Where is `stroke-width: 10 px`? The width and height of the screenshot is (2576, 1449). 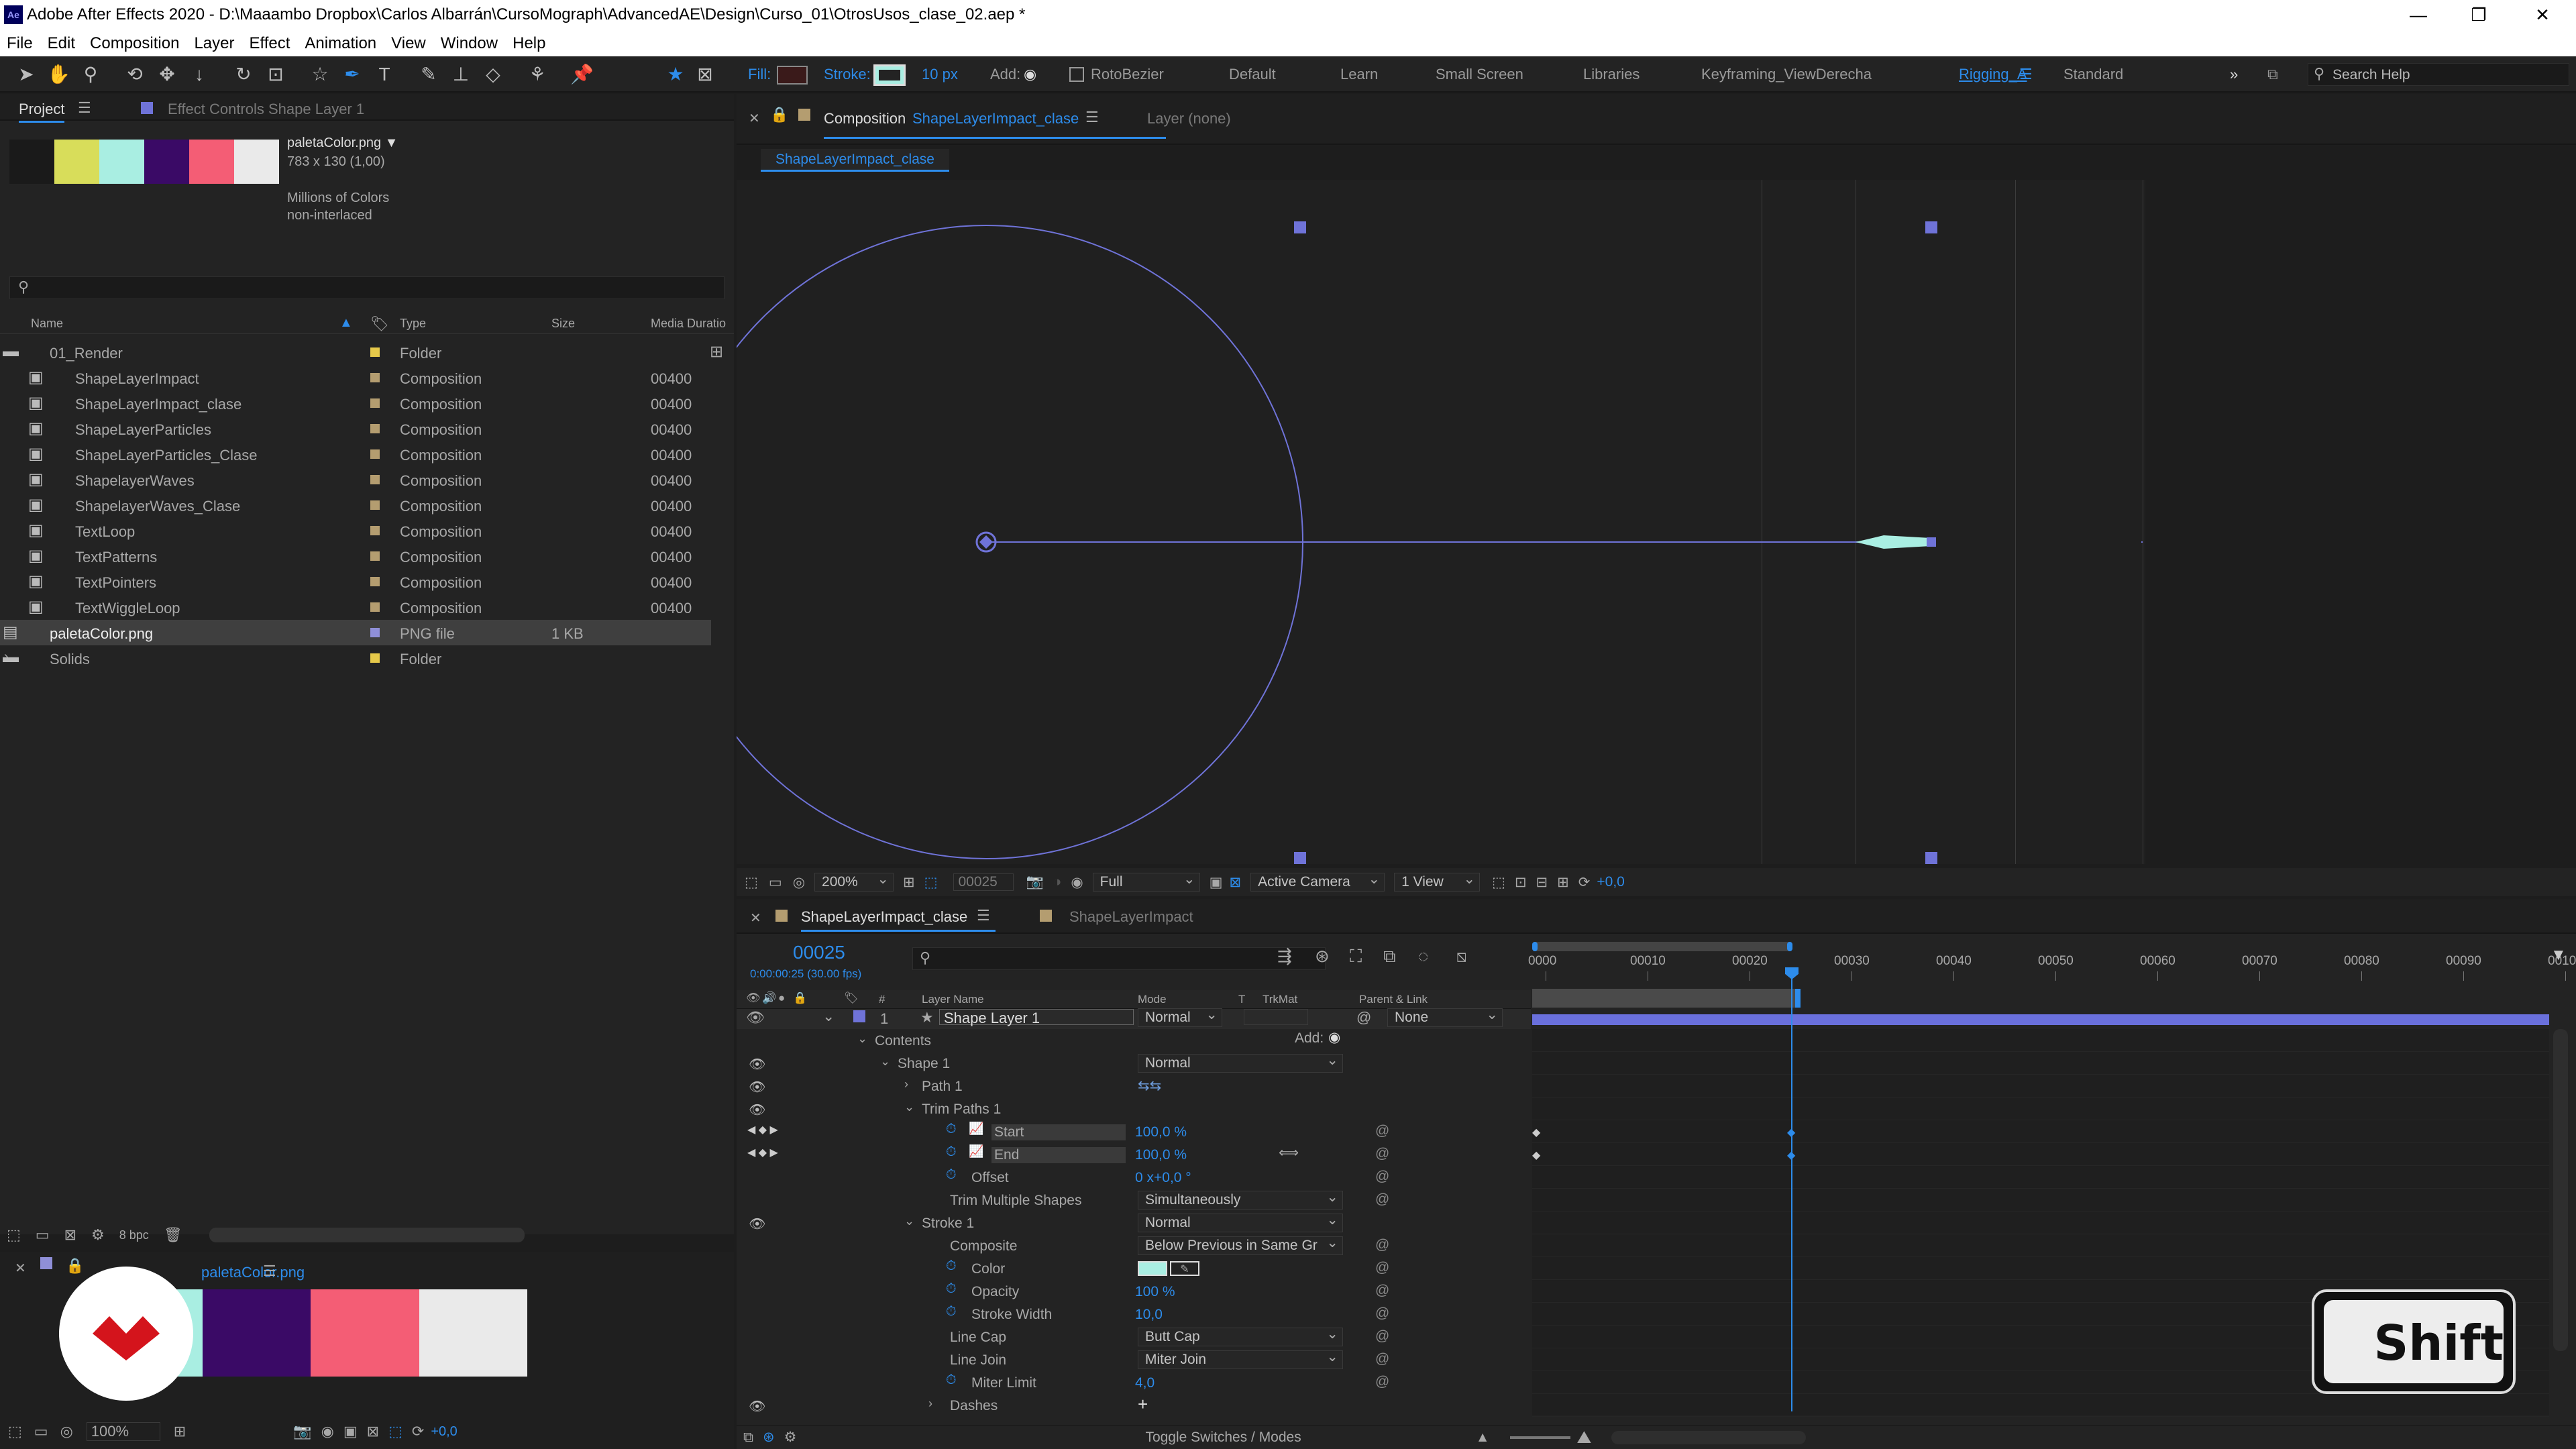 stroke-width: 10 px is located at coordinates (940, 74).